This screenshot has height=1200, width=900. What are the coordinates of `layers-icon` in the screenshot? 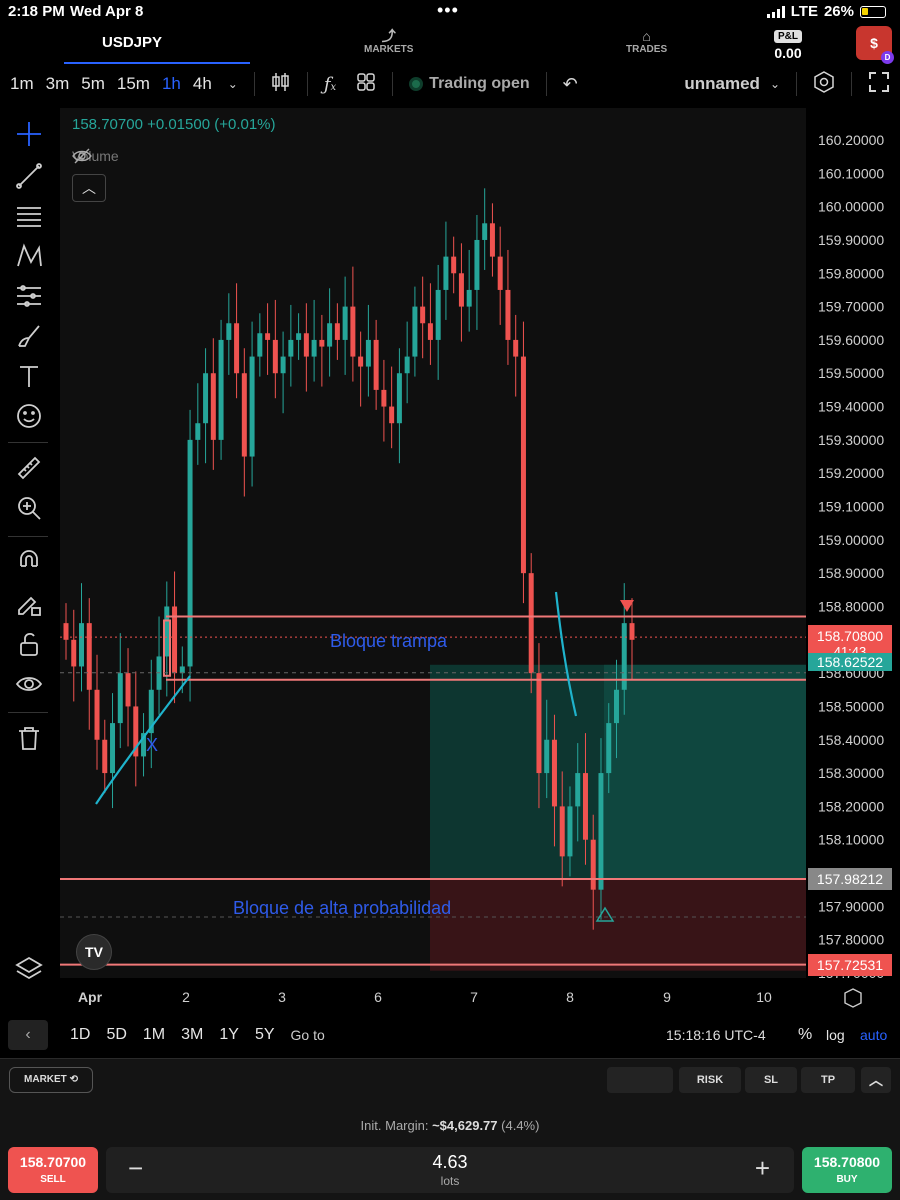 It's located at (29, 969).